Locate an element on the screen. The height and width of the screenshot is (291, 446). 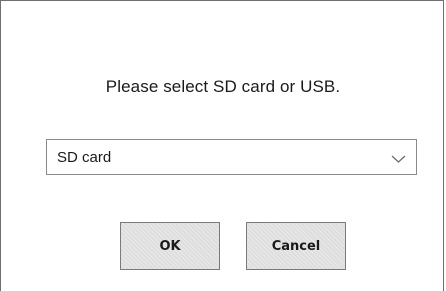
storage-select-value: SD card is located at coordinates (84, 157).